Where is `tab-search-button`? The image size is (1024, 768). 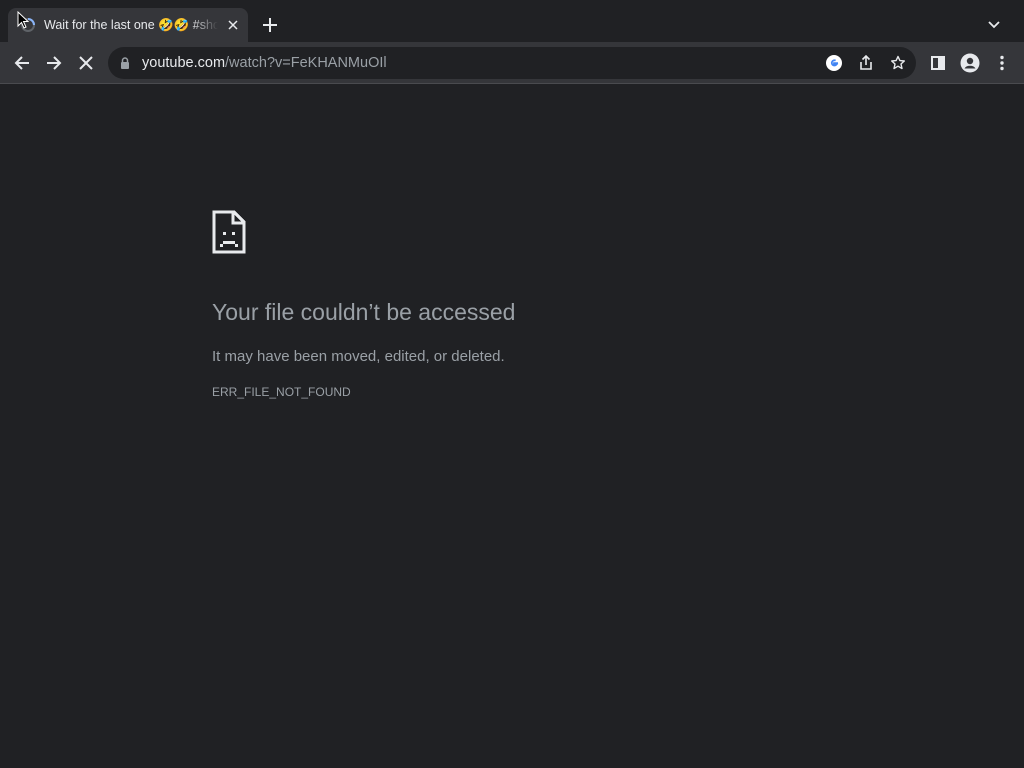
tab-search-button is located at coordinates (994, 25).